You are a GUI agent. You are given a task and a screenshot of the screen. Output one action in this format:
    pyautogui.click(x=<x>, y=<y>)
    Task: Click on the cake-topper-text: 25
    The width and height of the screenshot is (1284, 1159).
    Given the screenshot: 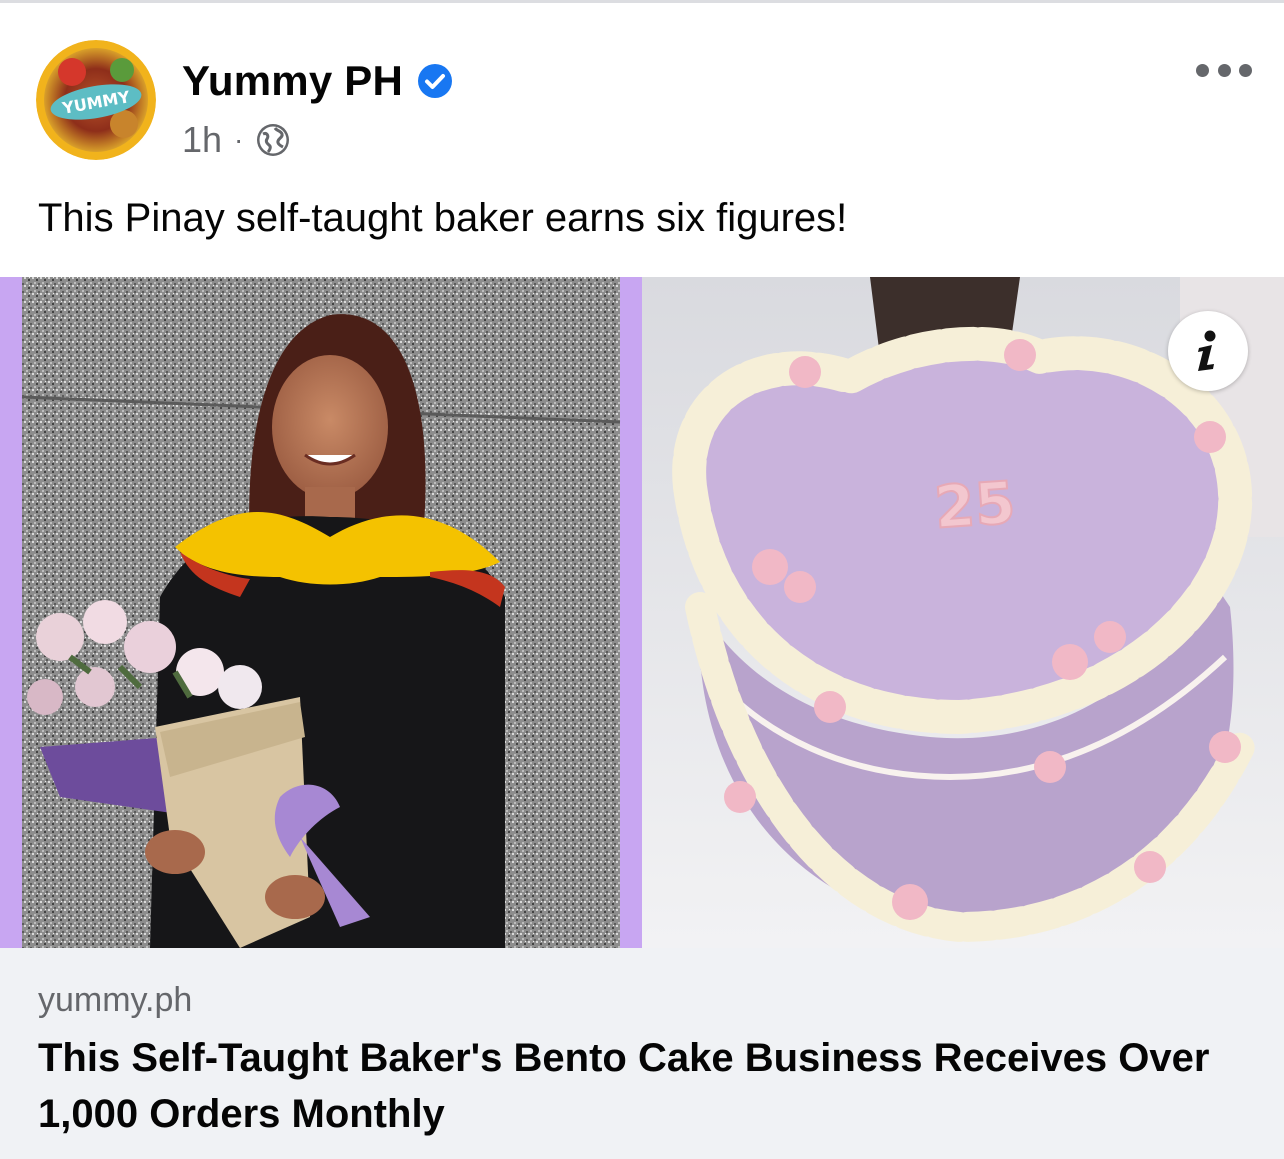 What is the action you would take?
    pyautogui.click(x=974, y=504)
    